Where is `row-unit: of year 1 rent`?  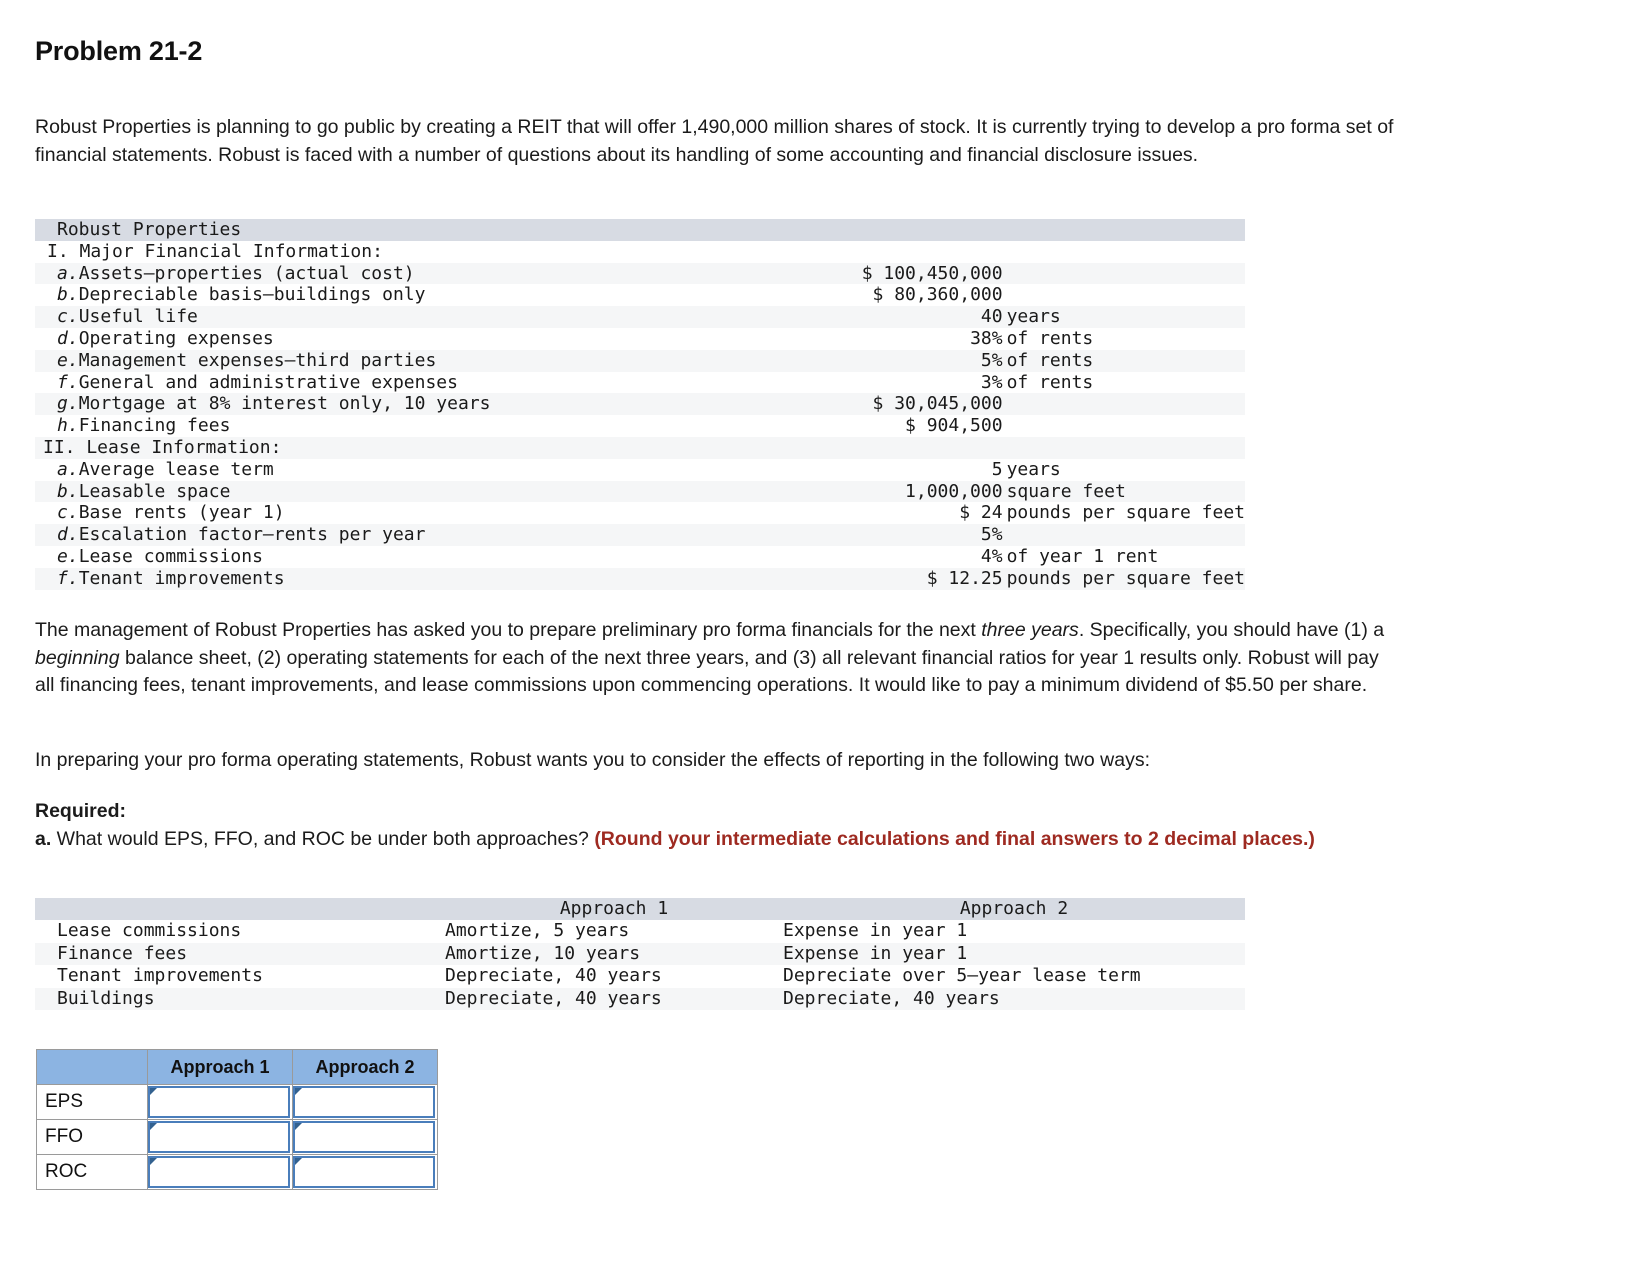
row-unit: of year 1 rent is located at coordinates (1082, 556).